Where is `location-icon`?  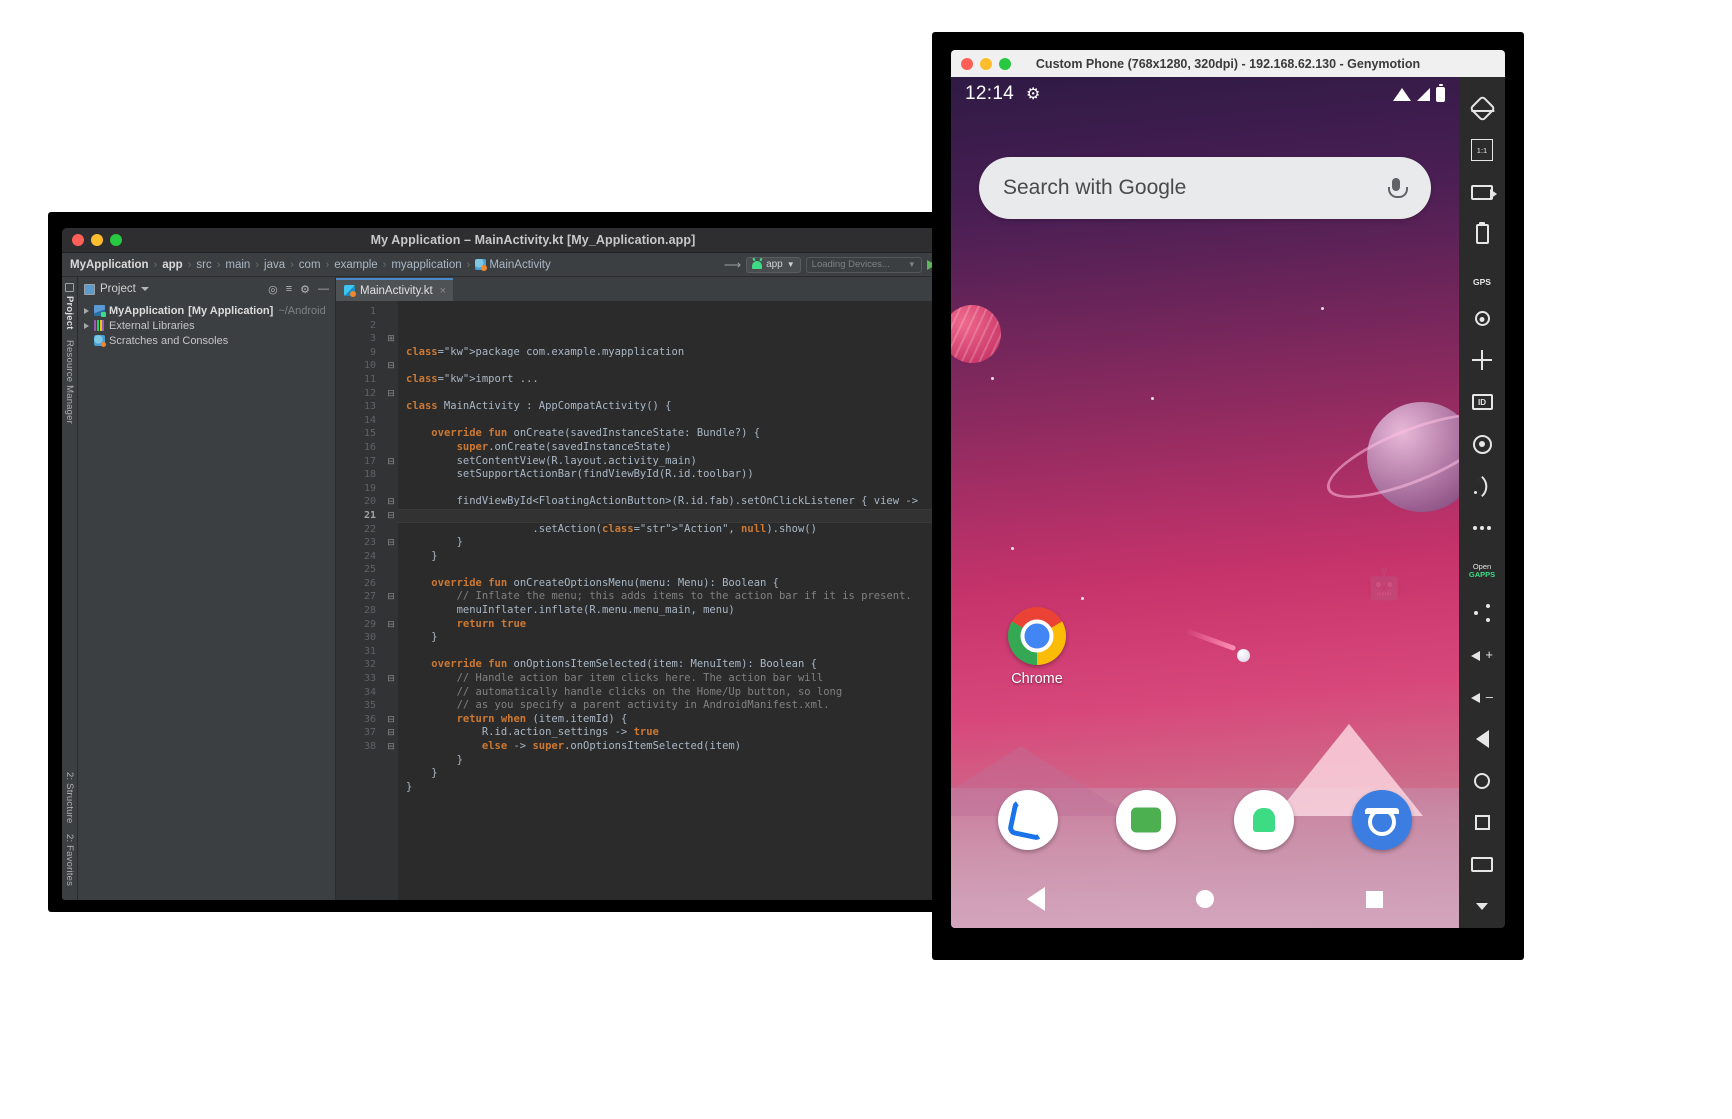 location-icon is located at coordinates (1482, 318).